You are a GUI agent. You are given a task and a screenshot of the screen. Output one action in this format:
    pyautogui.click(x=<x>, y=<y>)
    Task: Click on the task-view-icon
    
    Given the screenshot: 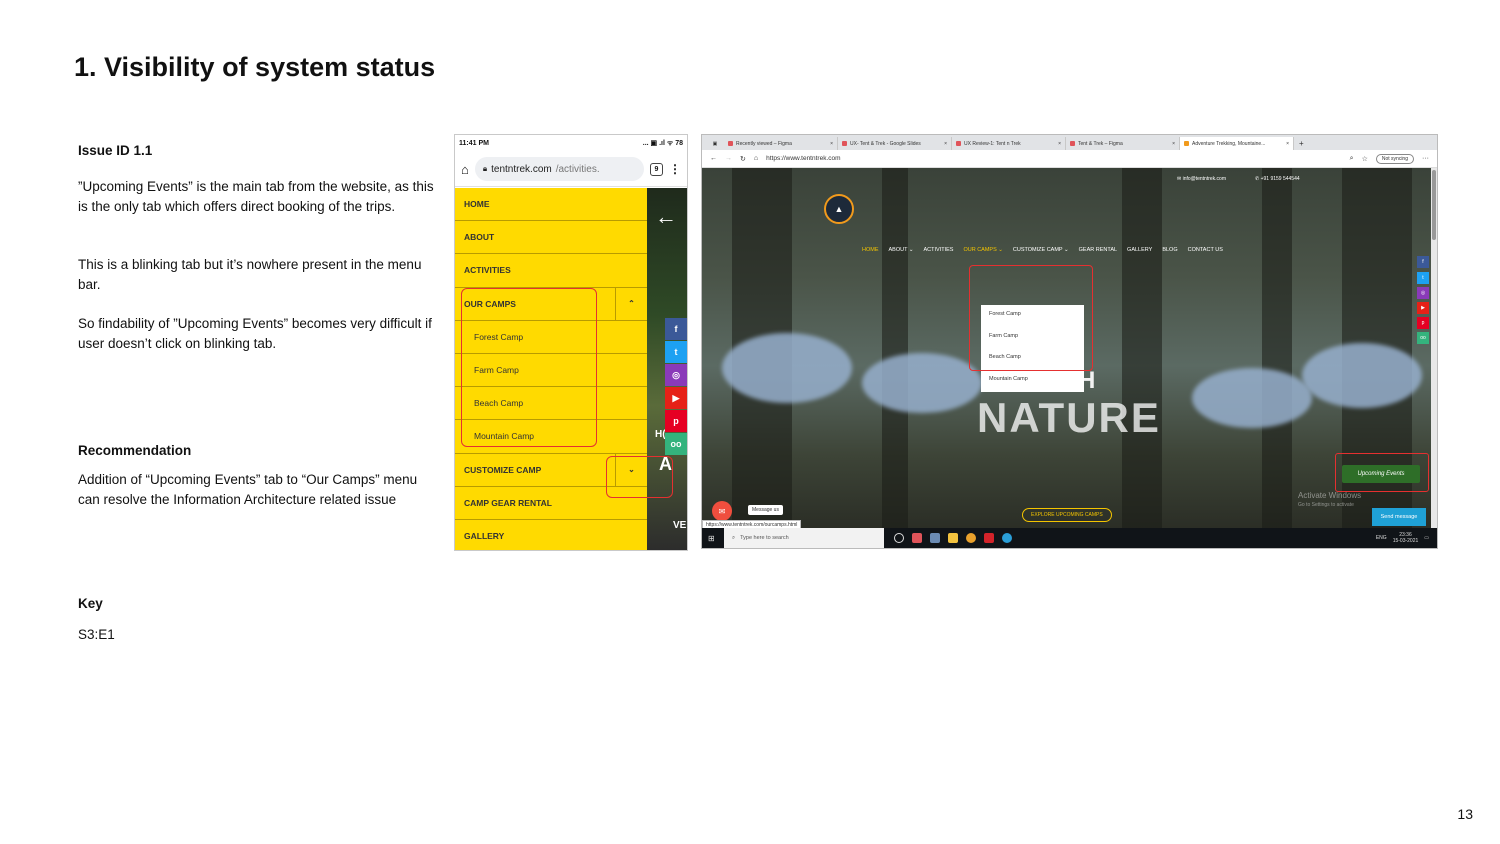 What is the action you would take?
    pyautogui.click(x=899, y=538)
    